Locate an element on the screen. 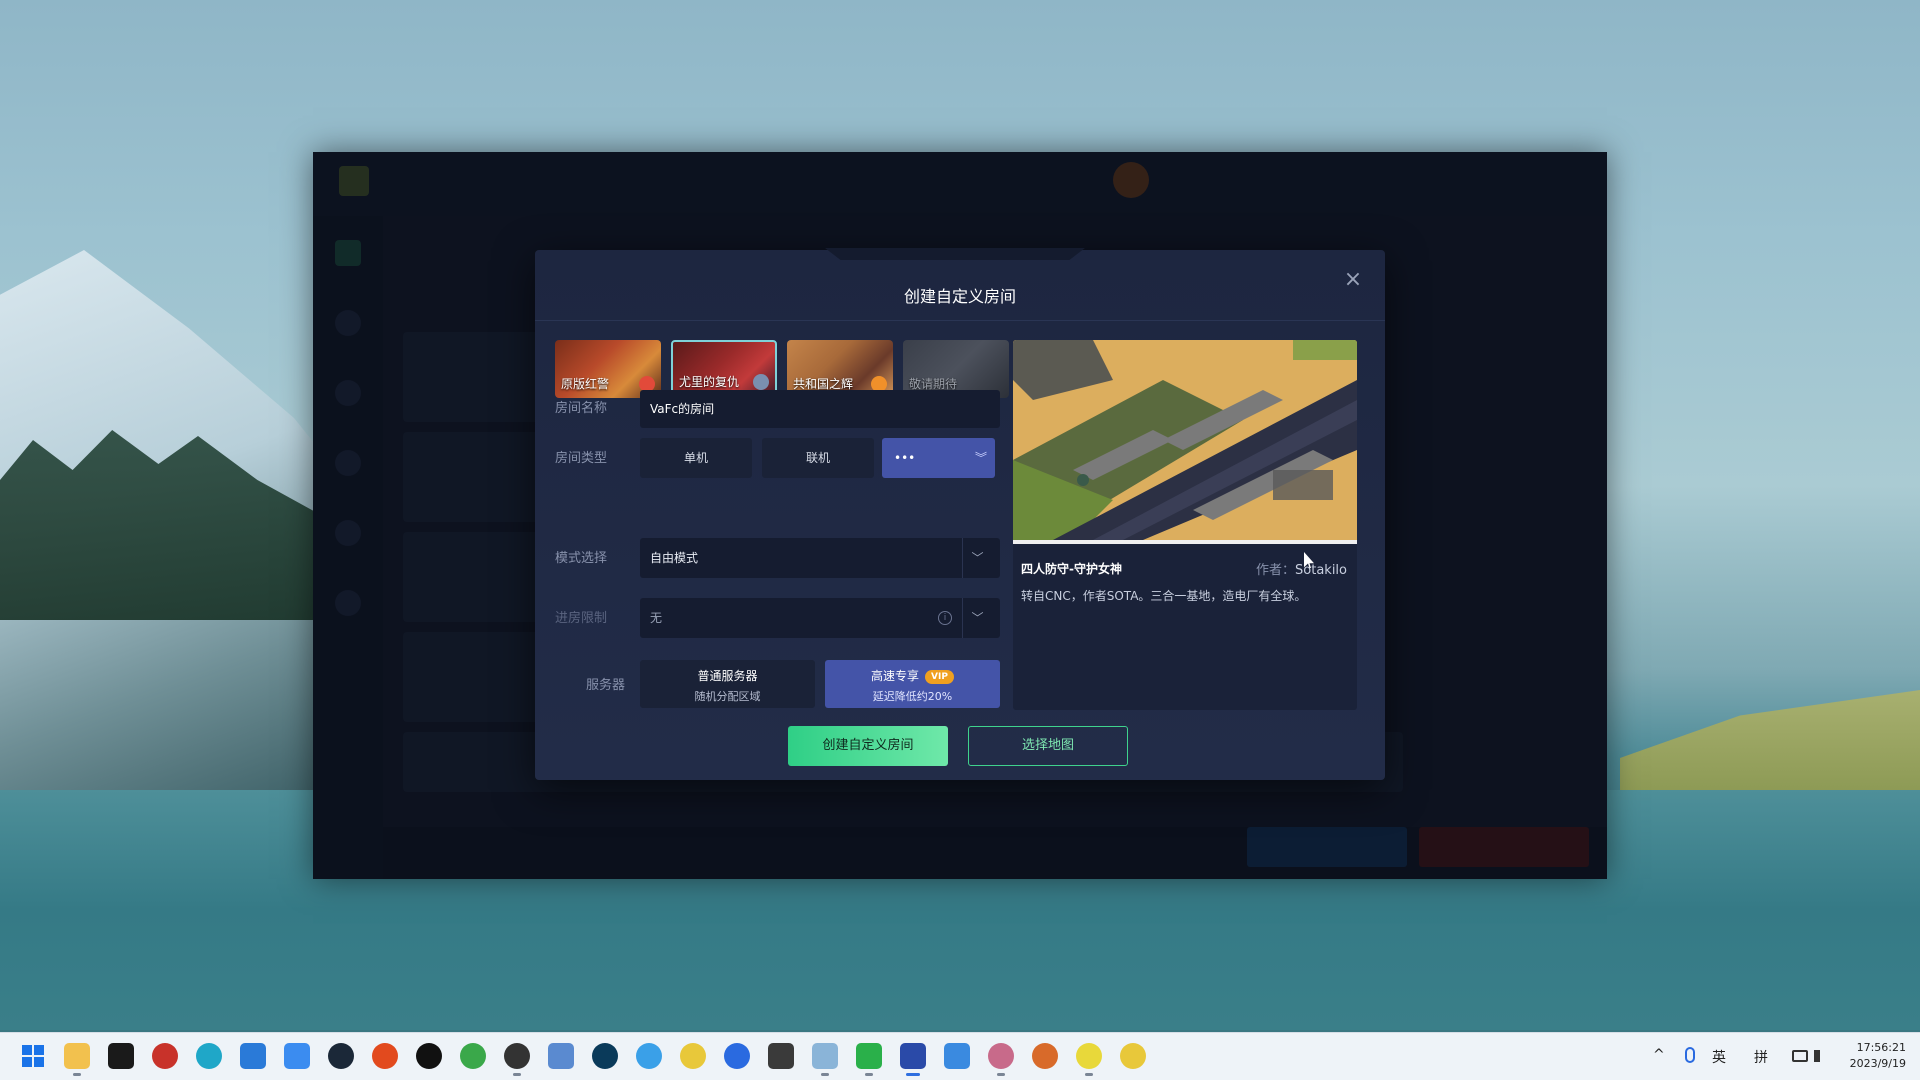 The width and height of the screenshot is (1920, 1080). entry-limit-label: 进房限制 is located at coordinates (581, 618).